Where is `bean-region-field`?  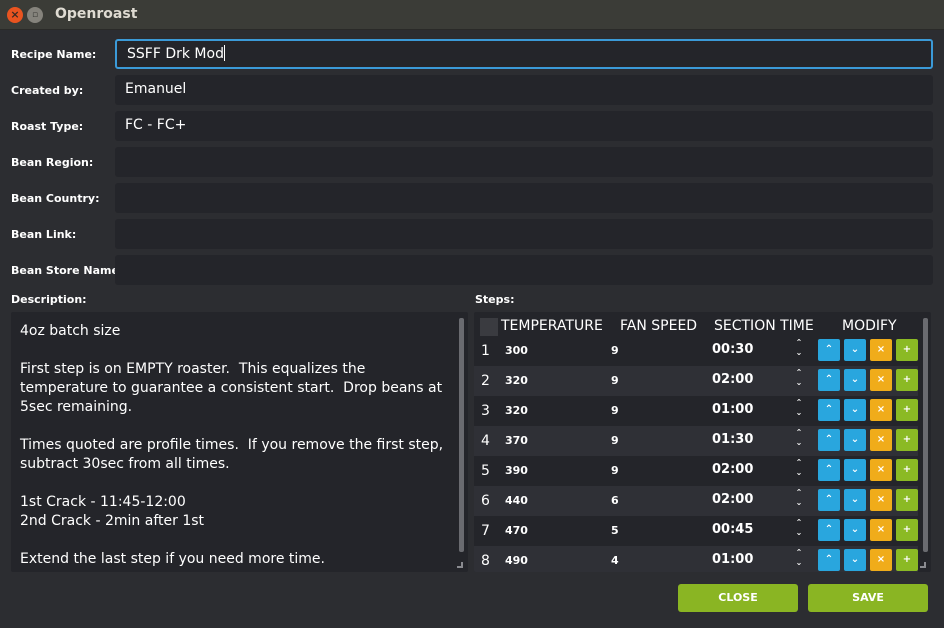
bean-region-field is located at coordinates (524, 162).